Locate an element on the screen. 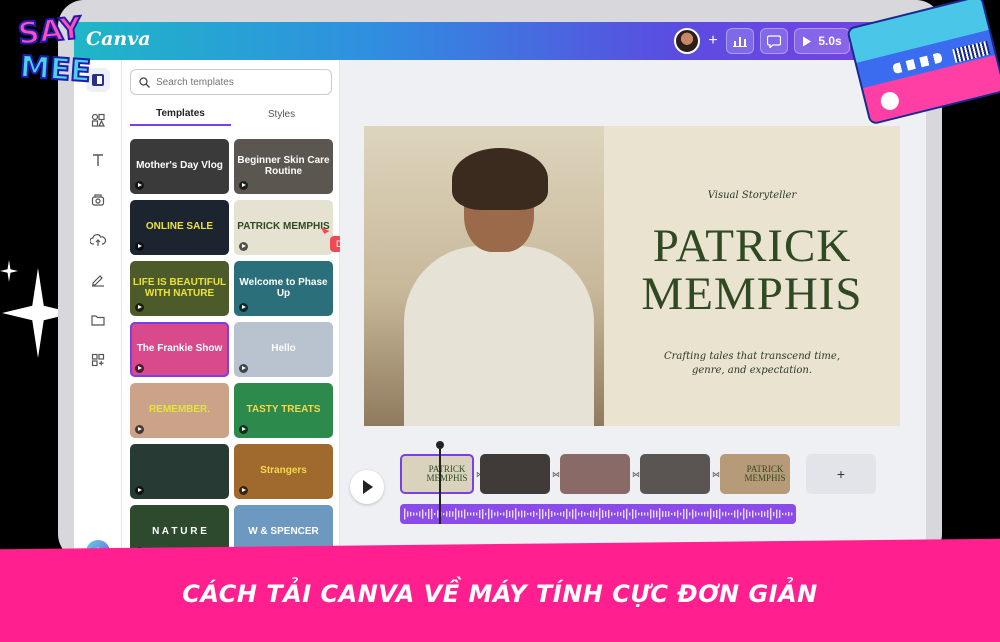  logo-line: SAY is located at coordinates (49, 31).